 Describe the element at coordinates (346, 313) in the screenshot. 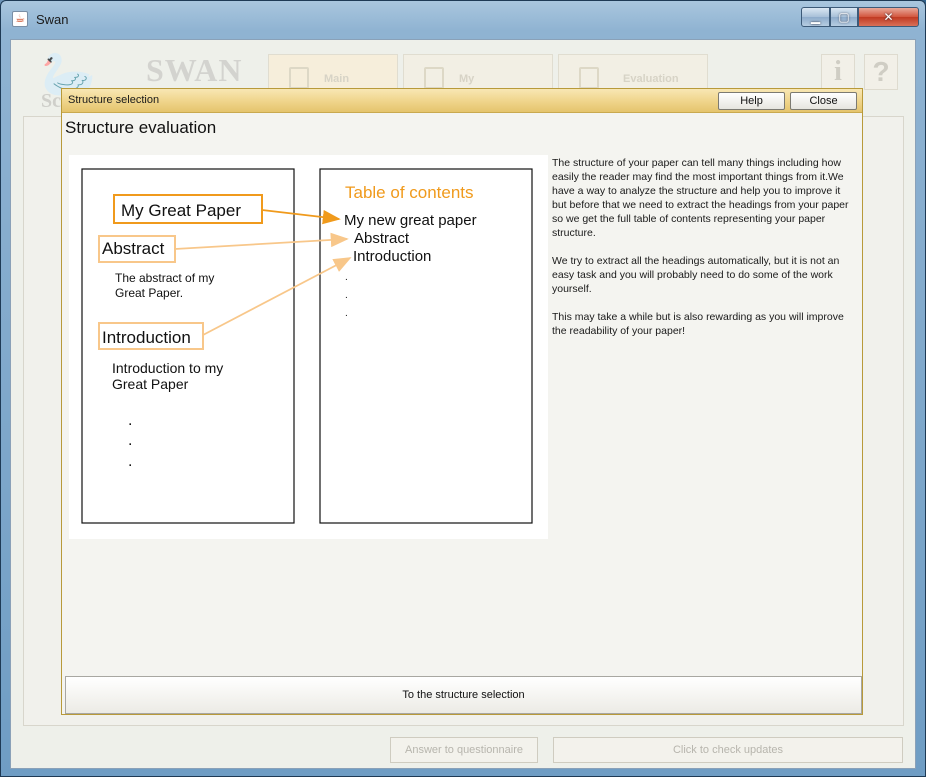

I see `toc-ellipsis-3: .` at that location.